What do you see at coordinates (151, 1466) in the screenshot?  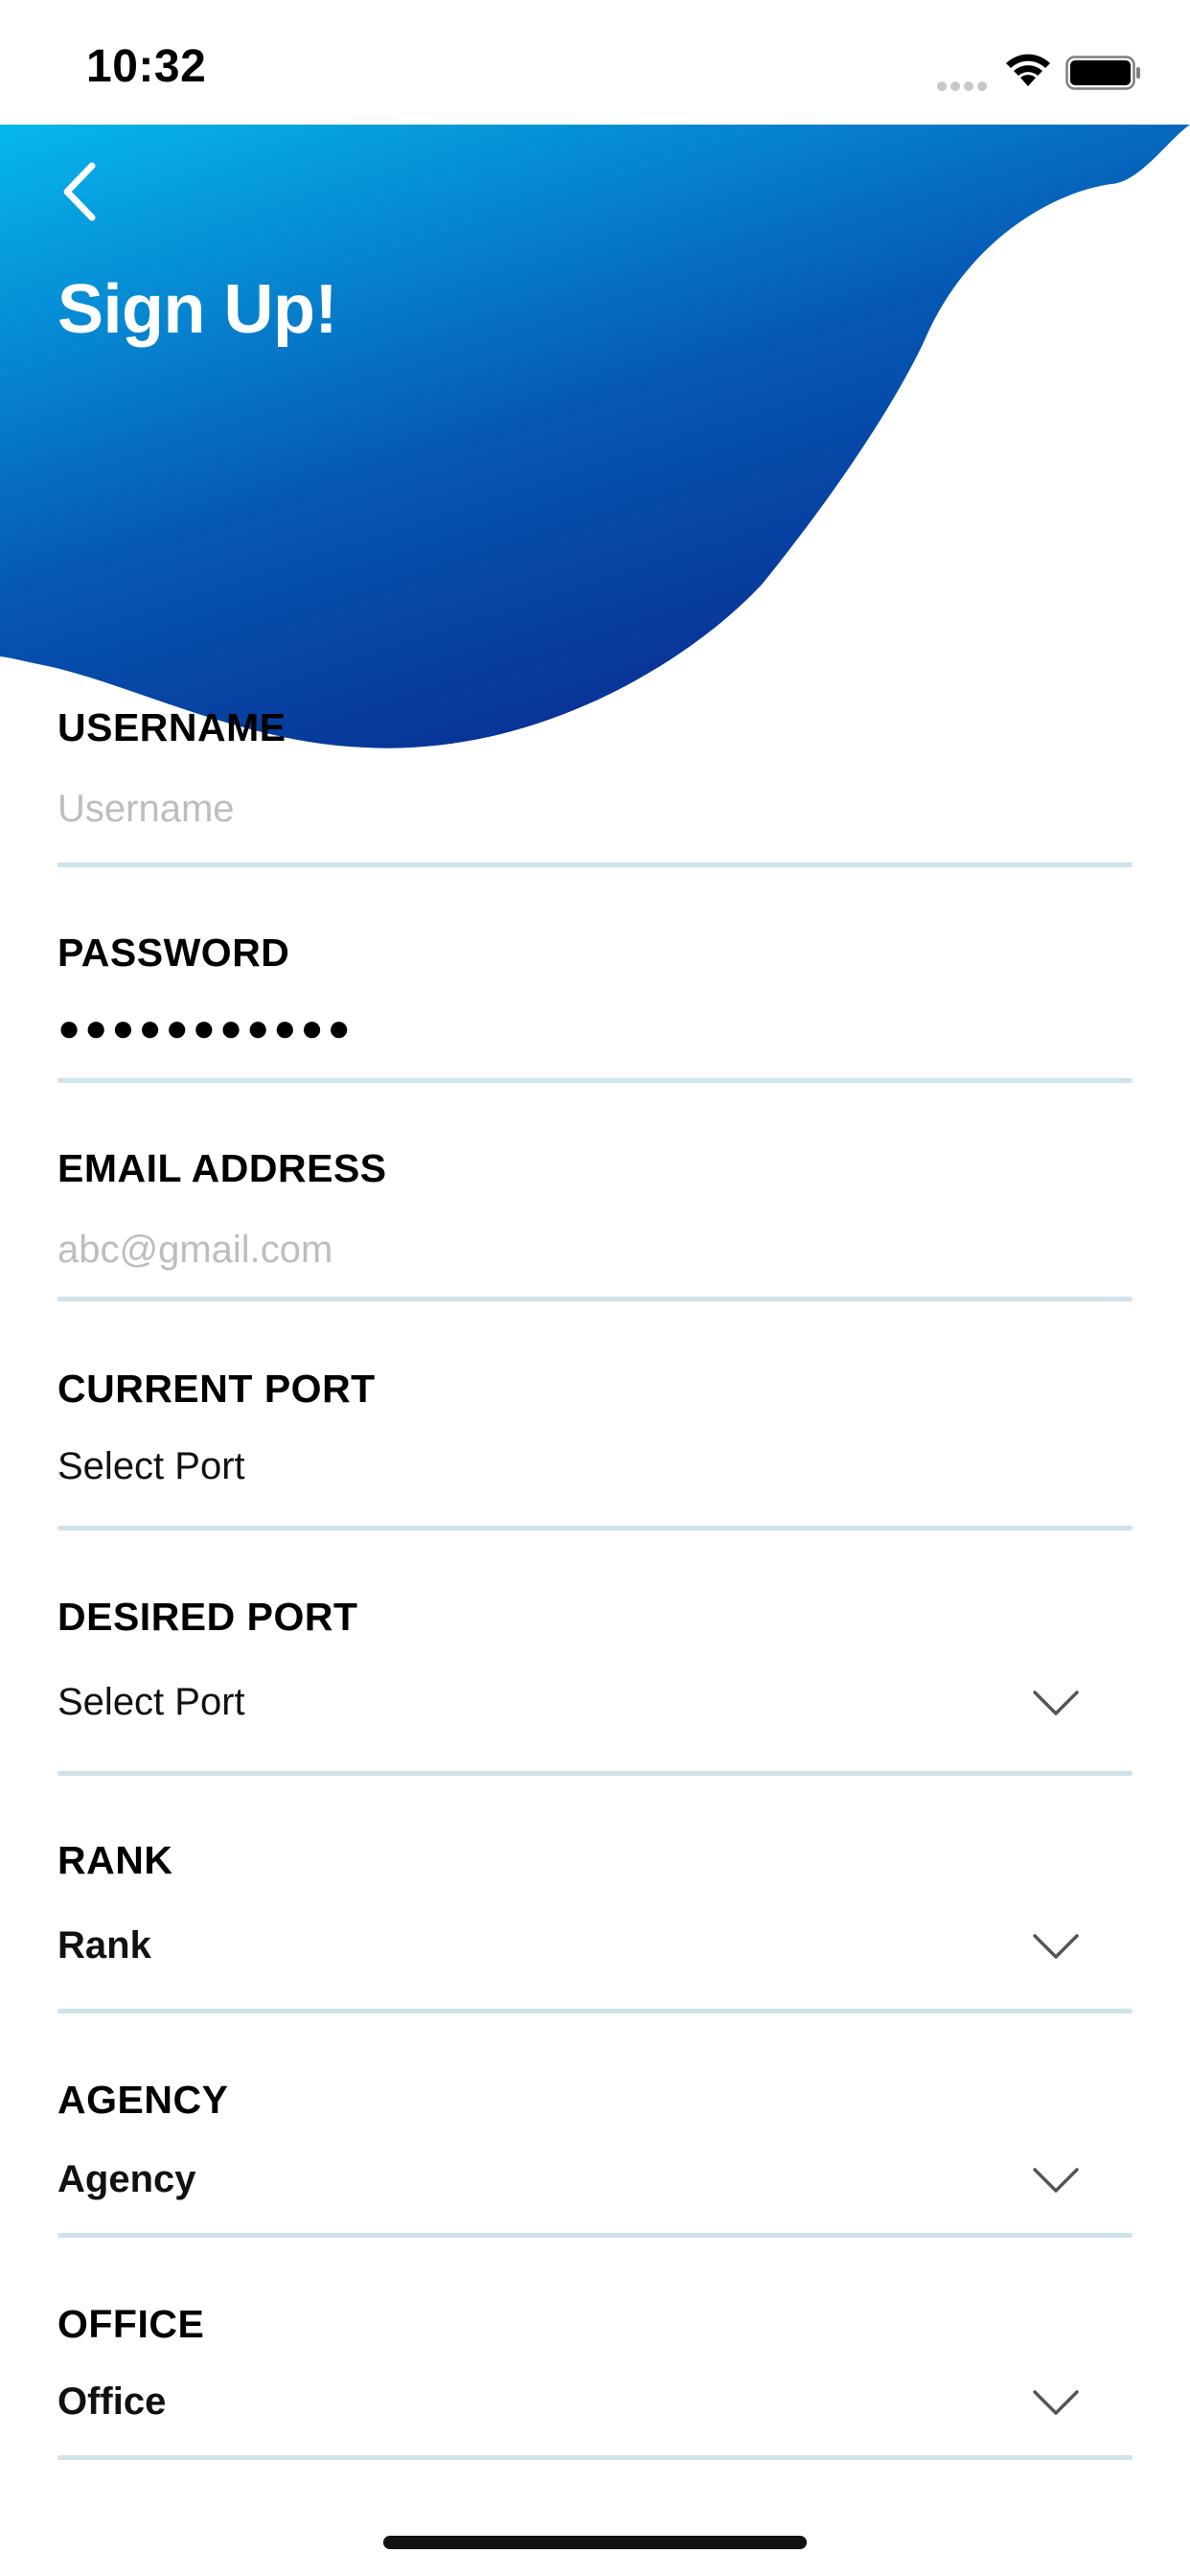 I see `current-port-select: Select Port` at bounding box center [151, 1466].